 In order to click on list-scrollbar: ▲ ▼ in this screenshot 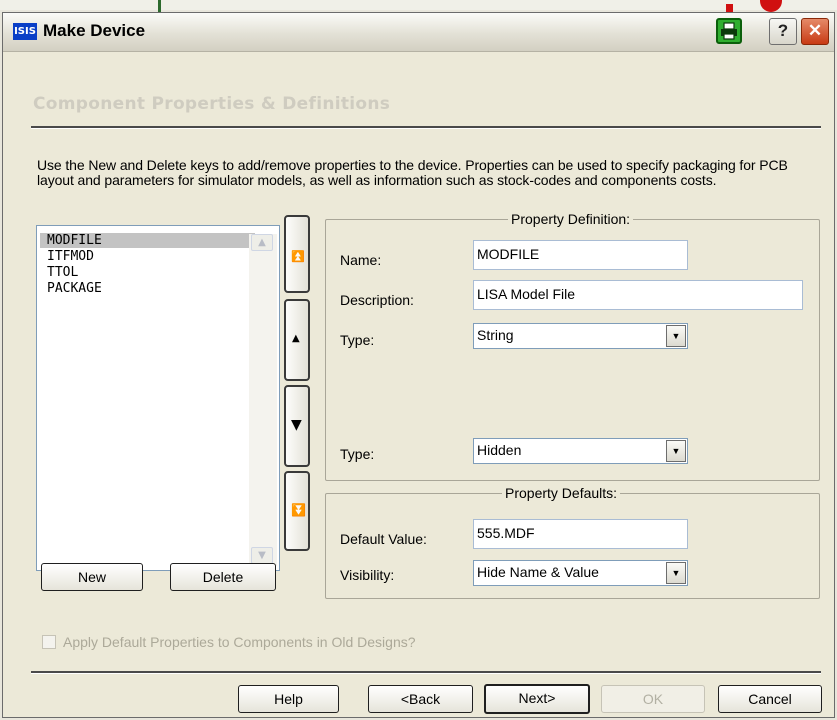, I will do `click(263, 400)`.